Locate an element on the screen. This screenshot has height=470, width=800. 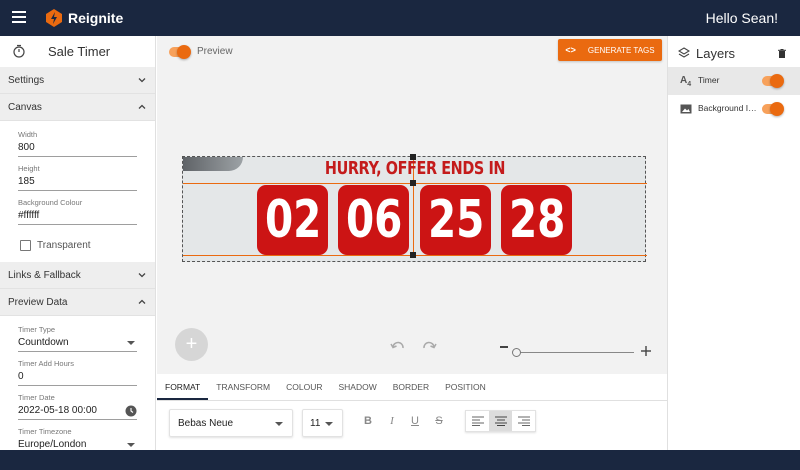
align-center-button is located at coordinates (500, 421).